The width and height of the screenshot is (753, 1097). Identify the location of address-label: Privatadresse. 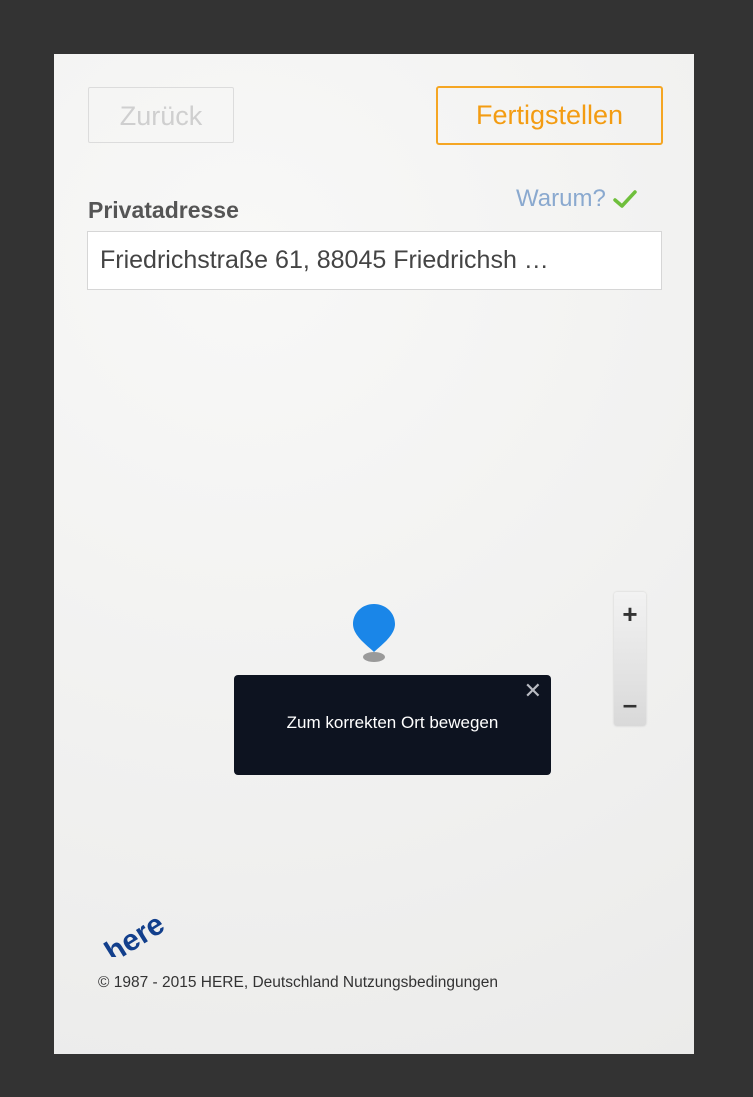
(163, 210).